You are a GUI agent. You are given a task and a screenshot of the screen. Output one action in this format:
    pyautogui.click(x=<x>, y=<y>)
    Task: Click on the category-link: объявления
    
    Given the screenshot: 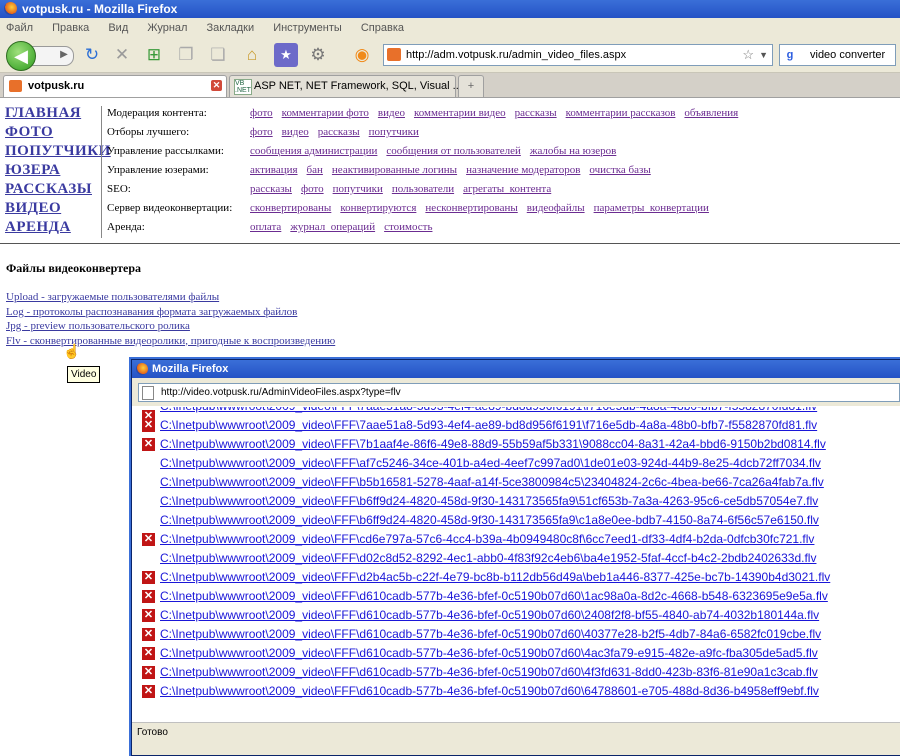 What is the action you would take?
    pyautogui.click(x=711, y=113)
    